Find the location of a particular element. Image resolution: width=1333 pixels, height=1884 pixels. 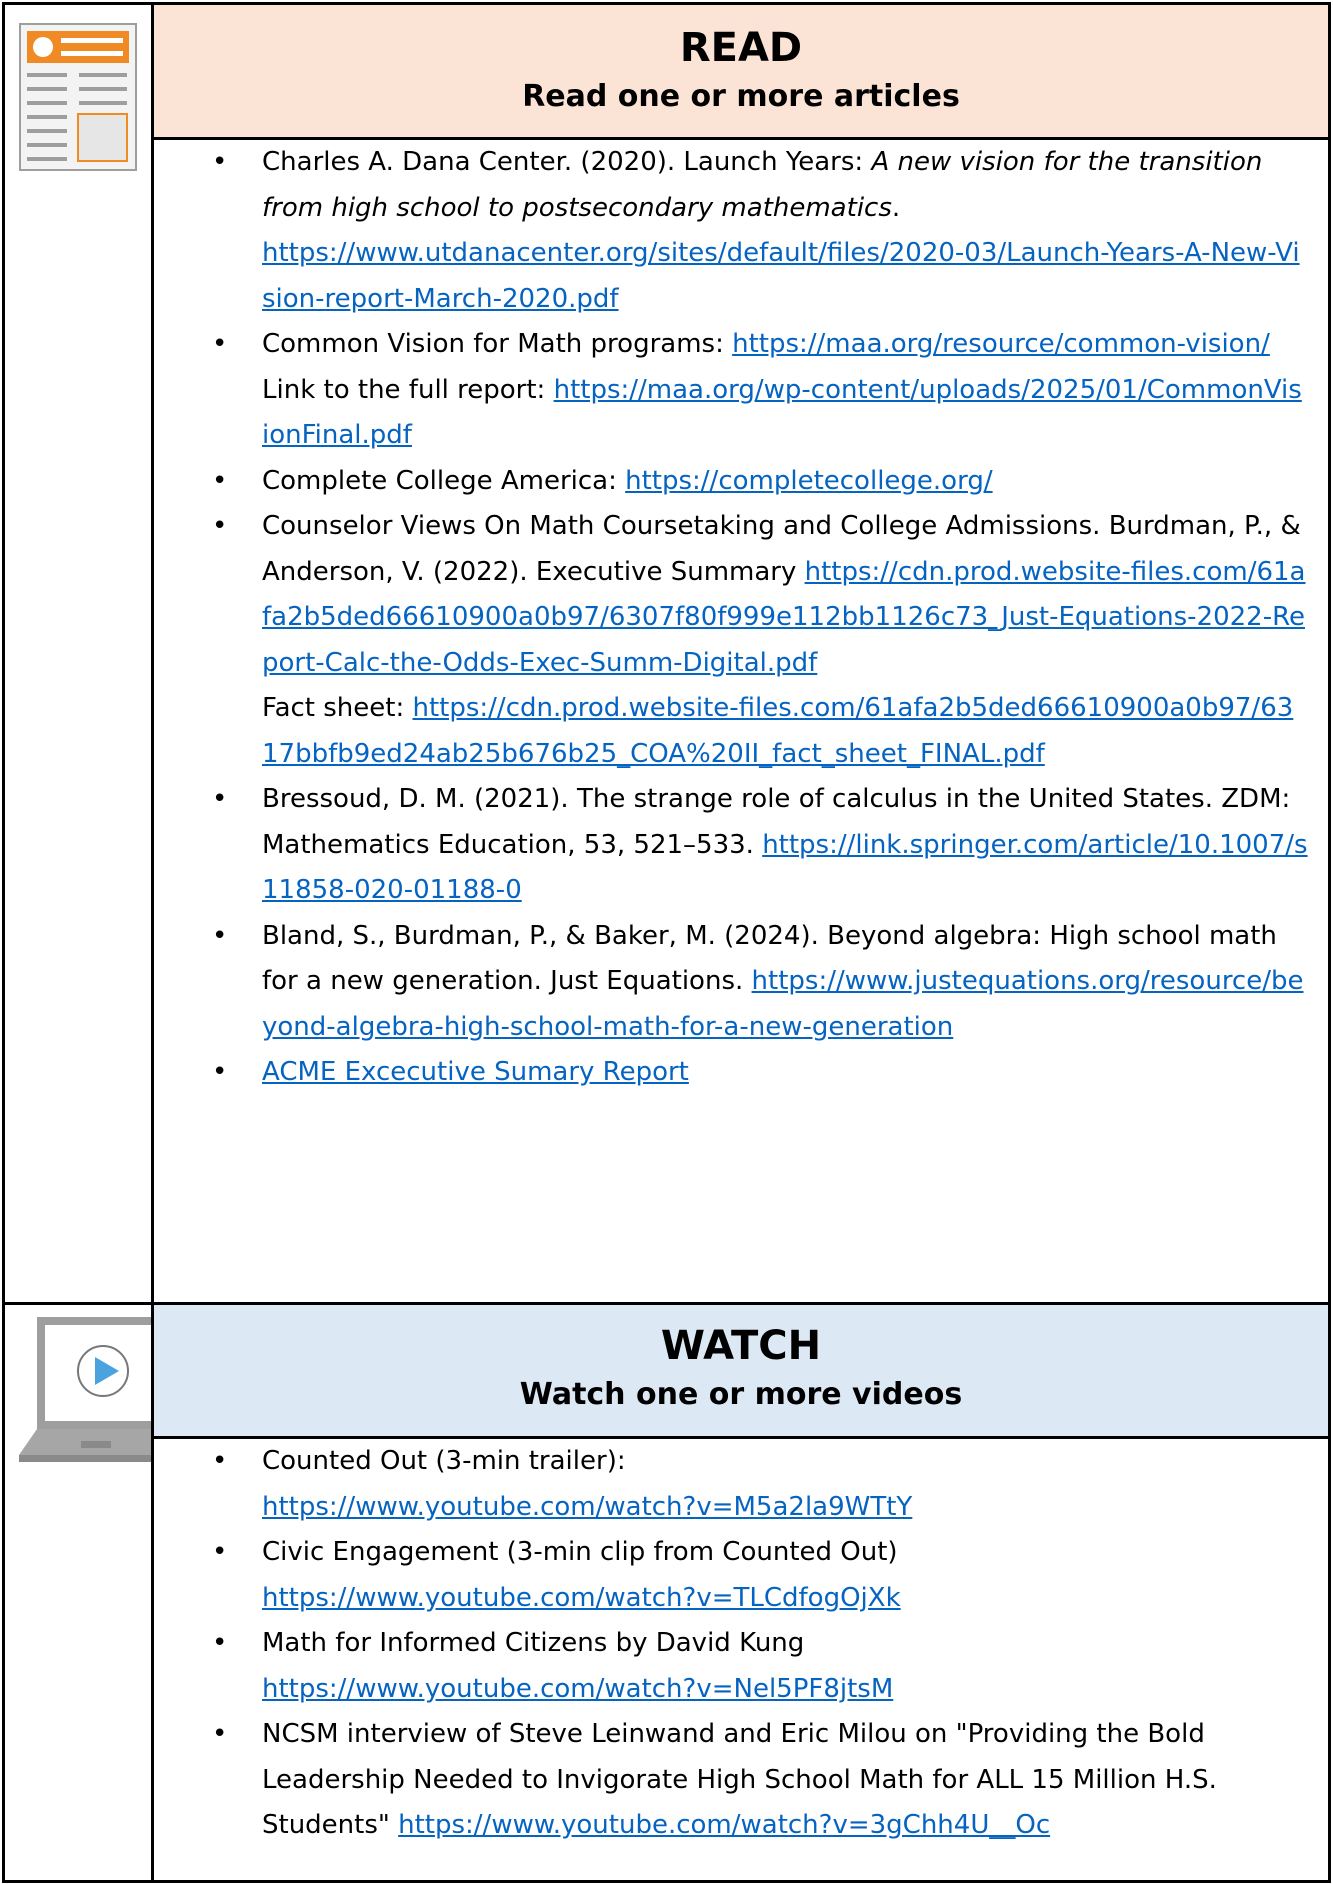

item-text: Fact sheet: is located at coordinates (337, 708).